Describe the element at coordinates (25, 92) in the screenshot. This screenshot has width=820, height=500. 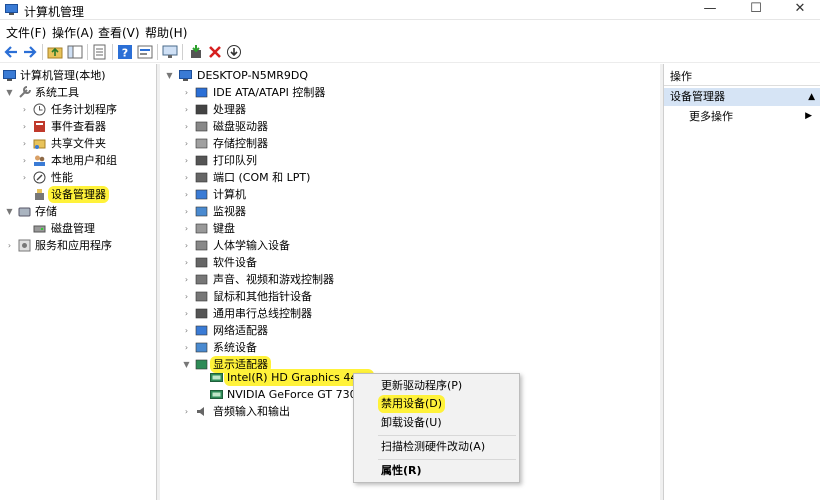
I see `system-tools-icon` at that location.